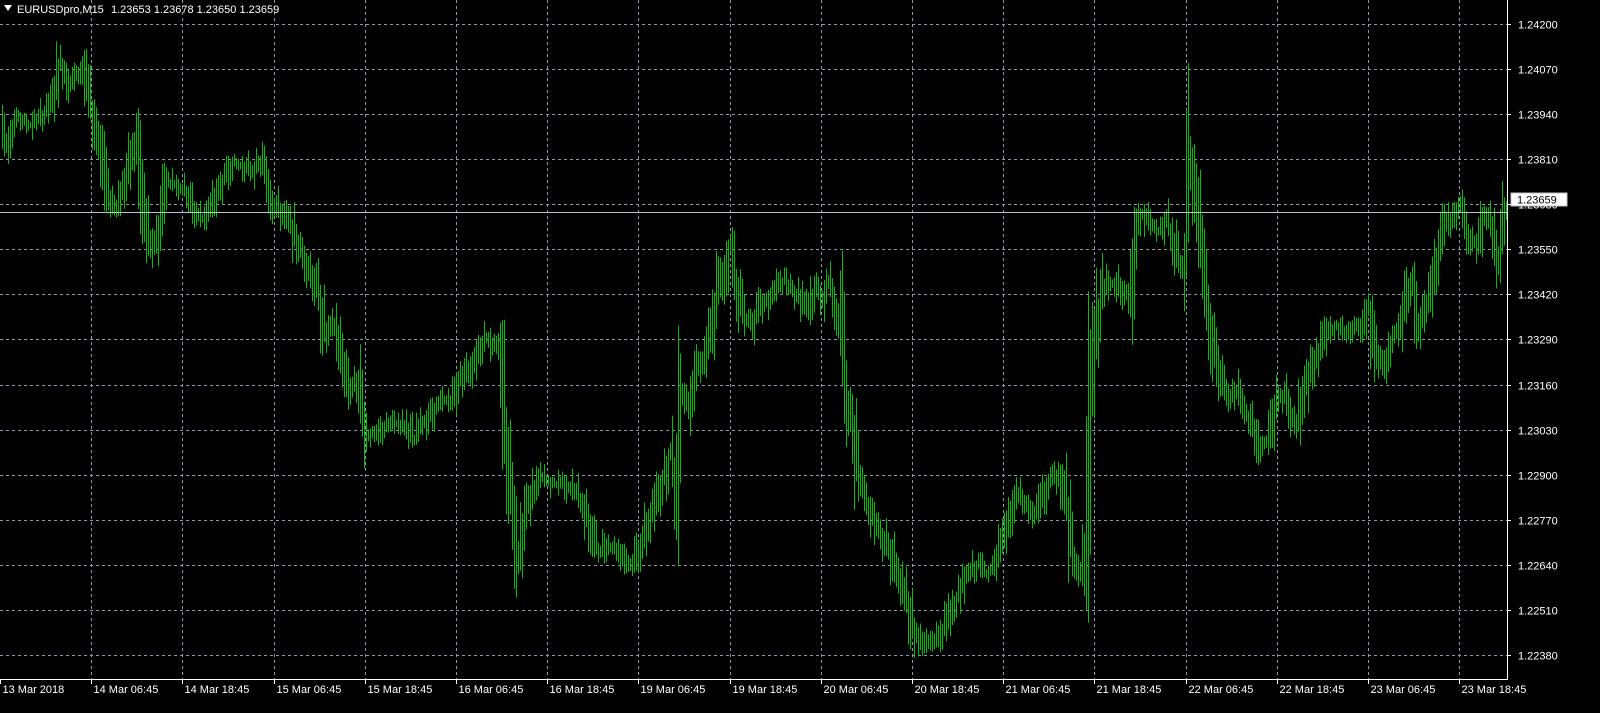 This screenshot has height=713, width=1600. What do you see at coordinates (947, 690) in the screenshot?
I see `time-tick-label: 20 Mar 18:45` at bounding box center [947, 690].